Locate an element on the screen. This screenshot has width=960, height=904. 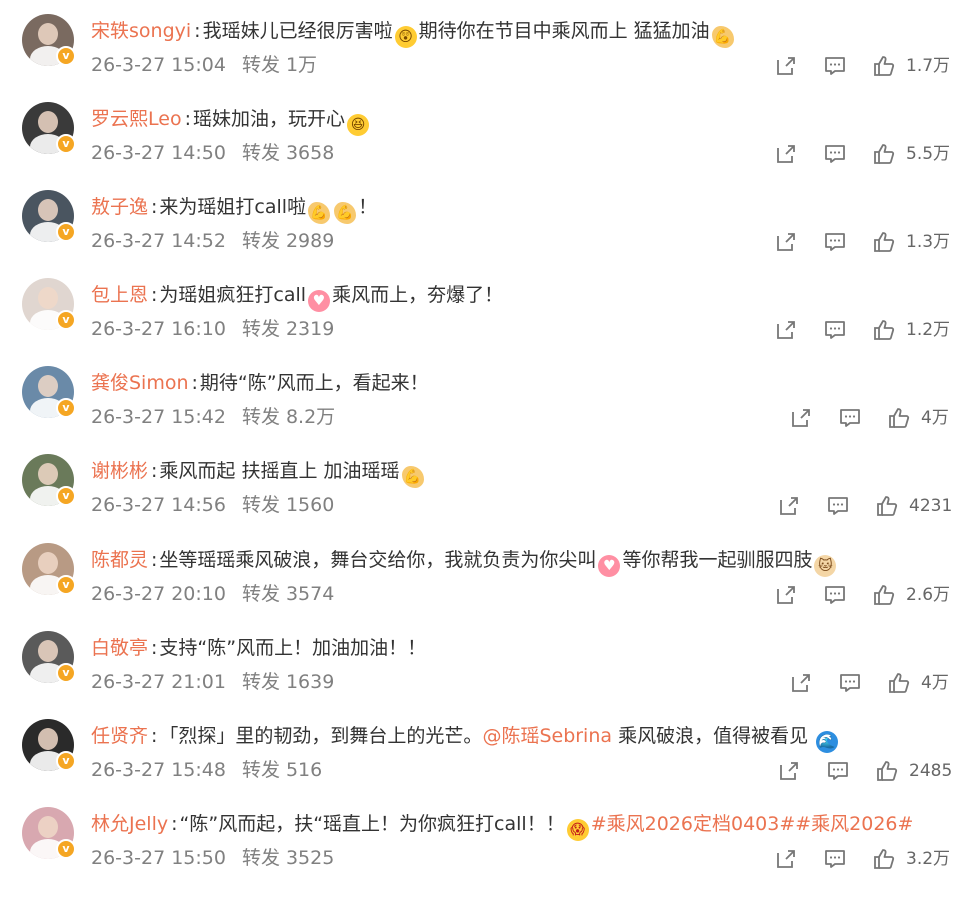
hashtag-link: #乘风2026定档0403##乘风2026# is located at coordinates (752, 824).